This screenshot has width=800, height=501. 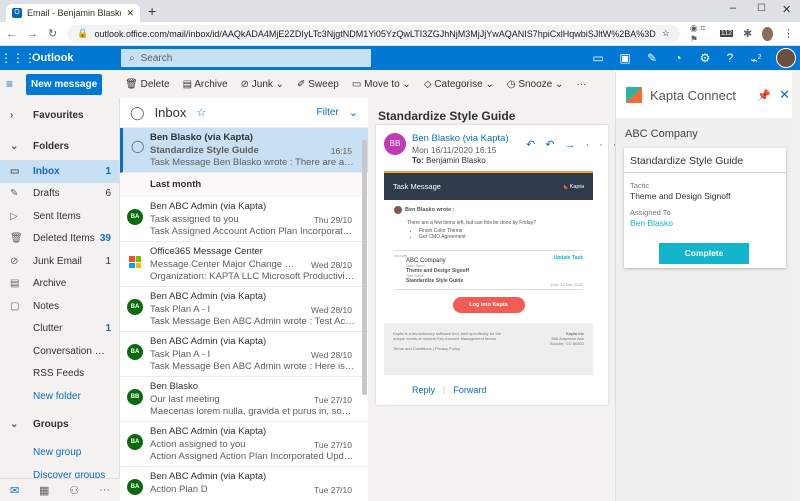 I want to click on addin-scrollbar, so click(x=796, y=285).